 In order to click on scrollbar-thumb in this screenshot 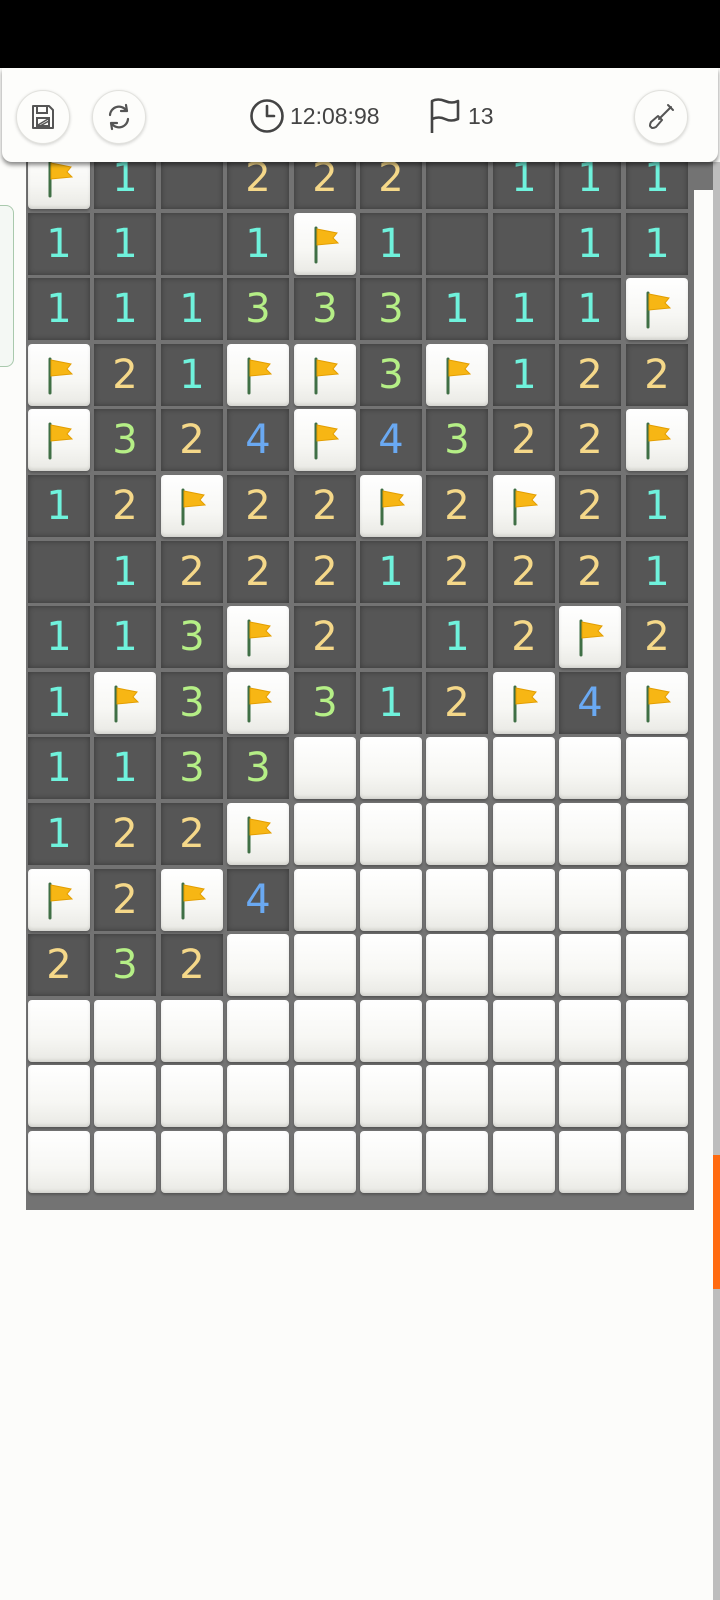, I will do `click(716, 1222)`.